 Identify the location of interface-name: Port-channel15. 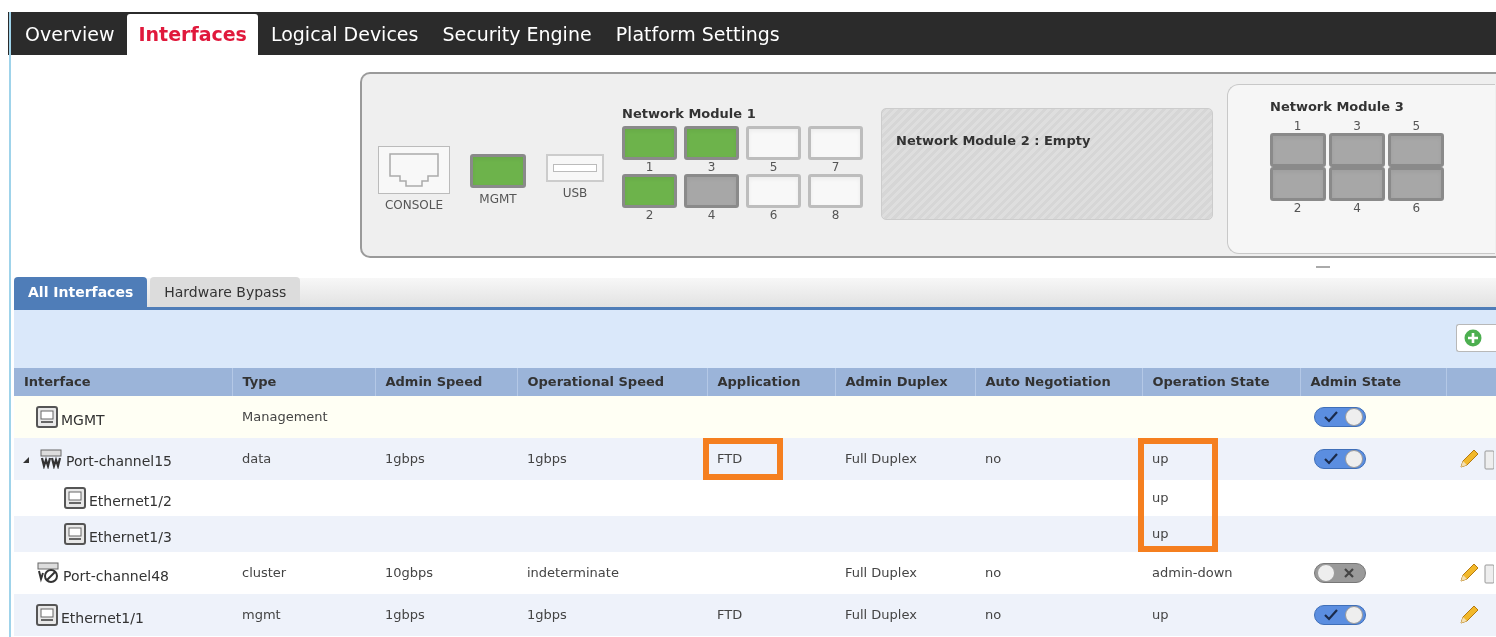
(119, 461).